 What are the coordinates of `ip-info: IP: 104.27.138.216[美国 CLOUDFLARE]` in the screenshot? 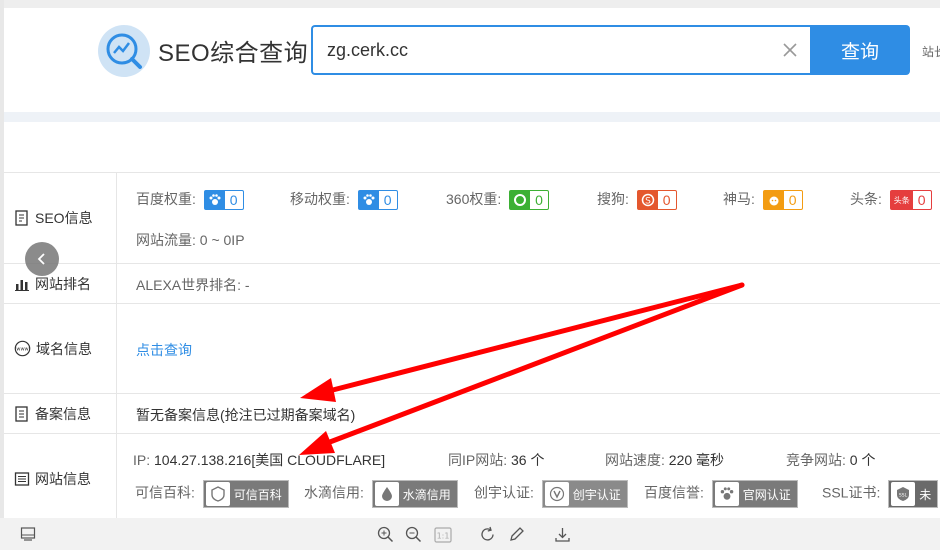 It's located at (259, 460).